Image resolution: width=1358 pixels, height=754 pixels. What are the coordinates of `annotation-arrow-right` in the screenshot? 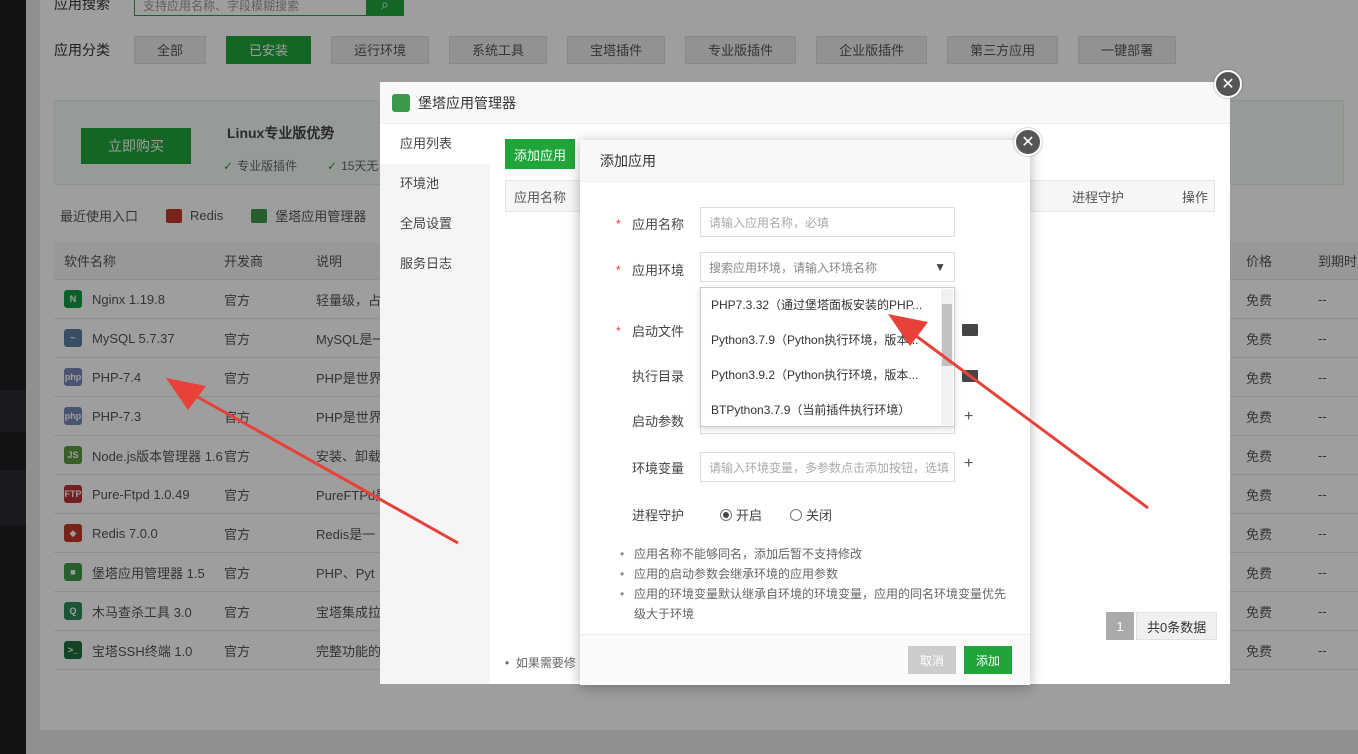 It's located at (1018, 412).